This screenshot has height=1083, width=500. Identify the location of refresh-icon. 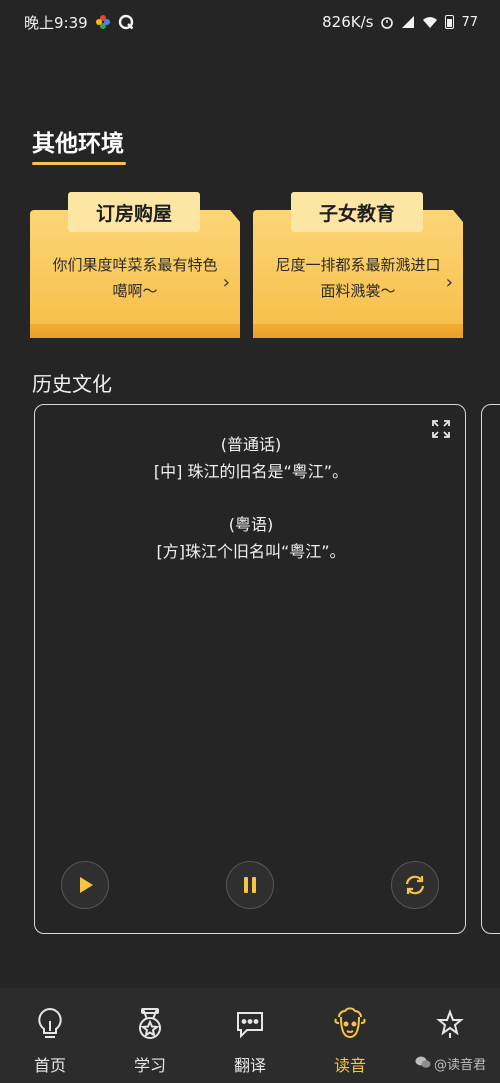
(415, 885).